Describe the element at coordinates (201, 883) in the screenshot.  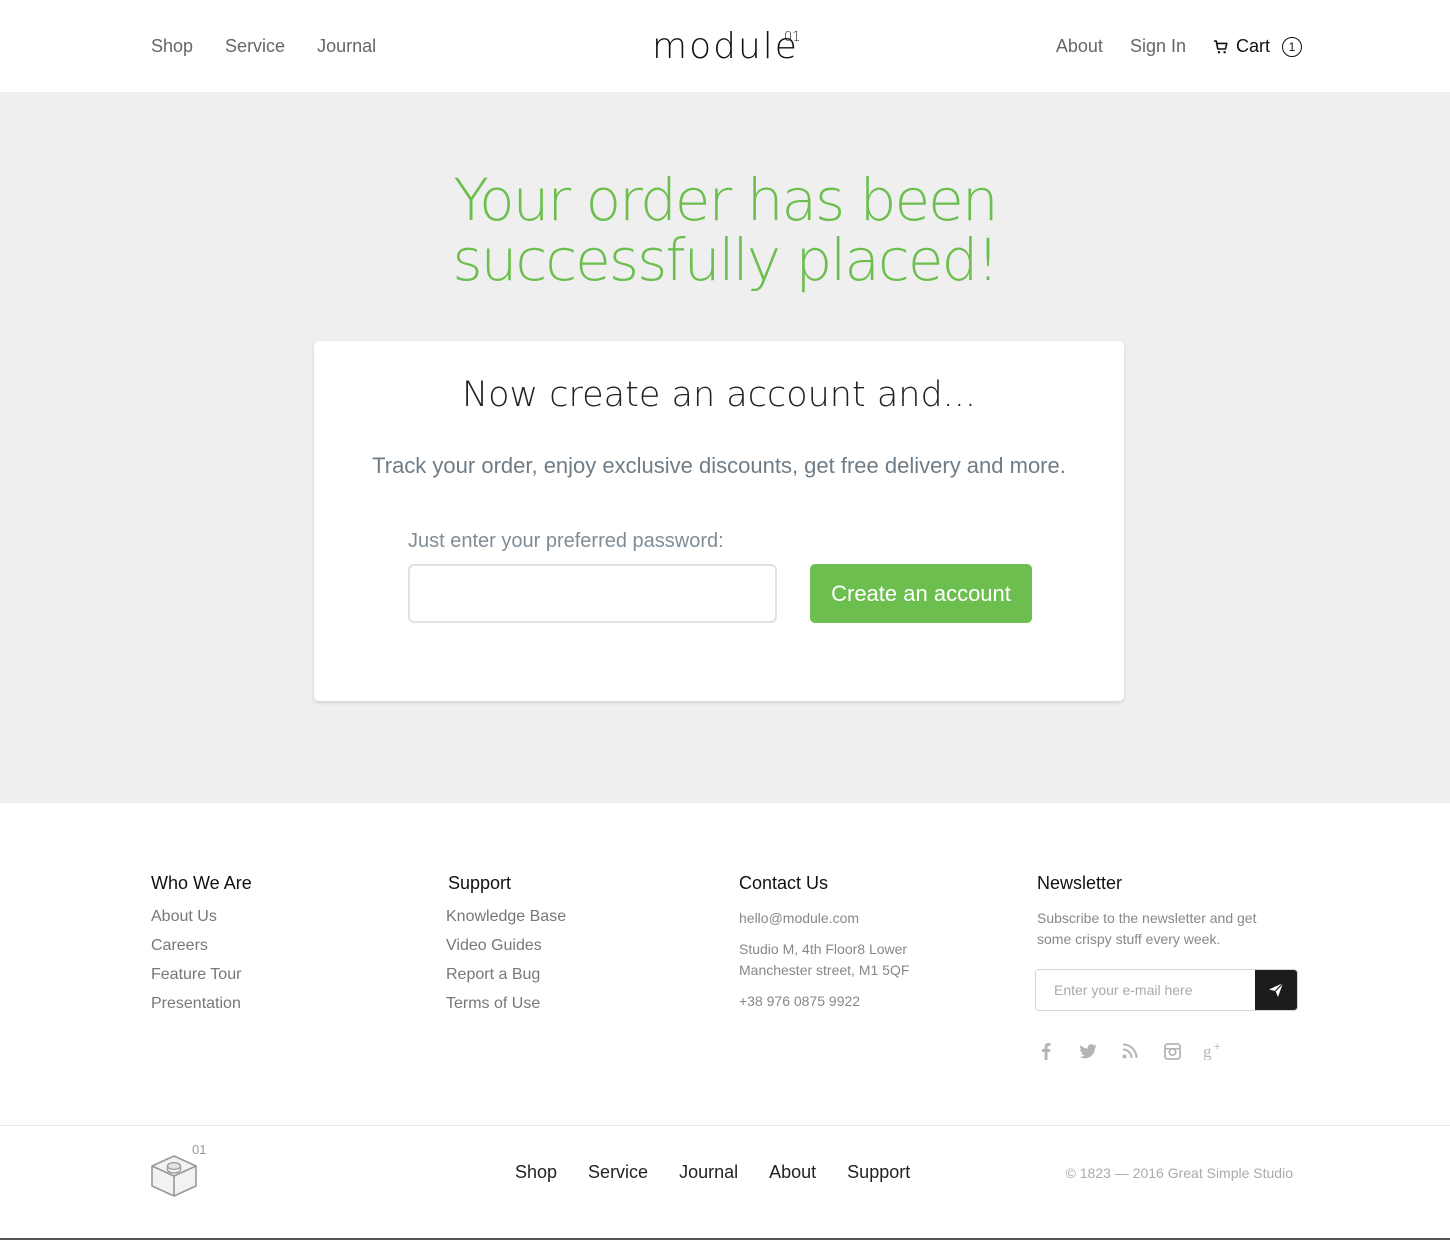
I see `footer-heading-who-we-are: Who We Are` at that location.